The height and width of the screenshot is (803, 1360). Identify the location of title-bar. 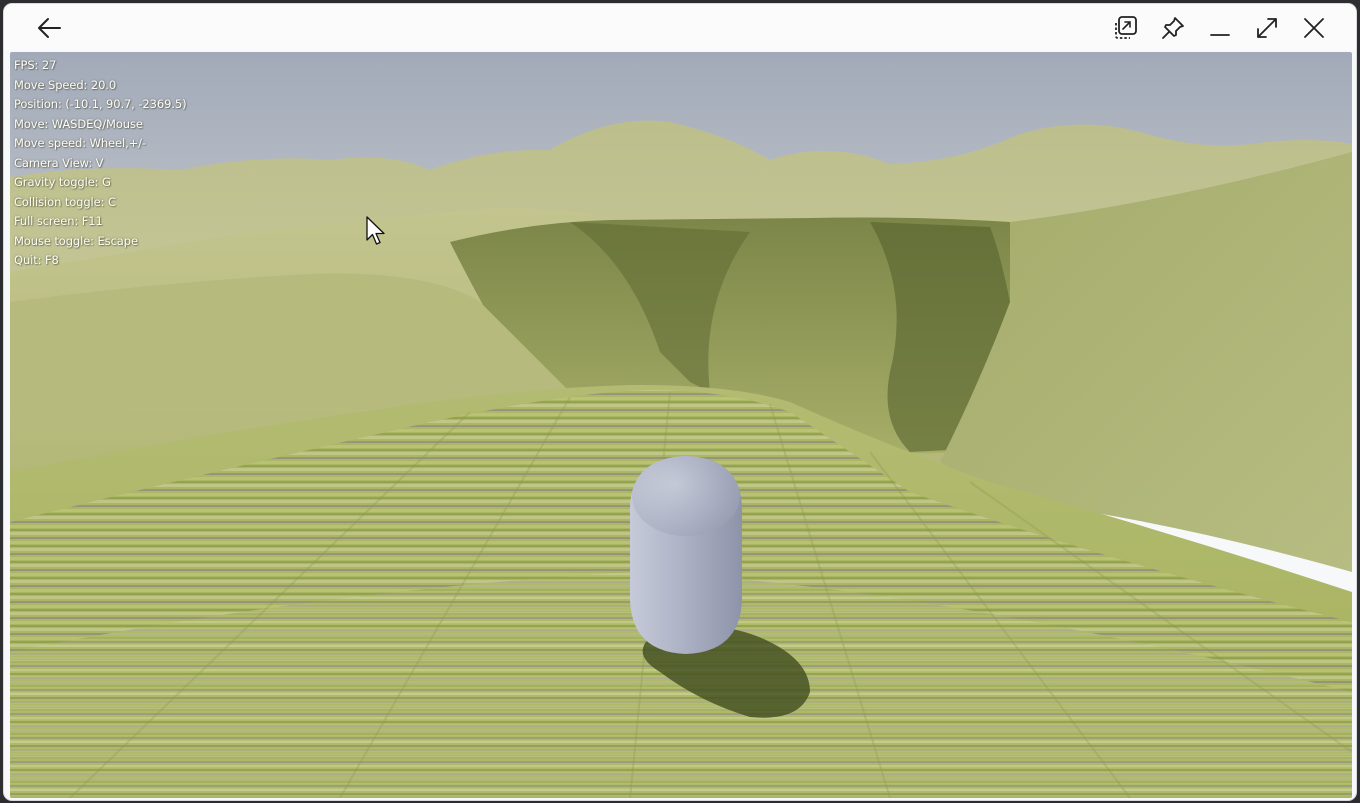
(680, 27).